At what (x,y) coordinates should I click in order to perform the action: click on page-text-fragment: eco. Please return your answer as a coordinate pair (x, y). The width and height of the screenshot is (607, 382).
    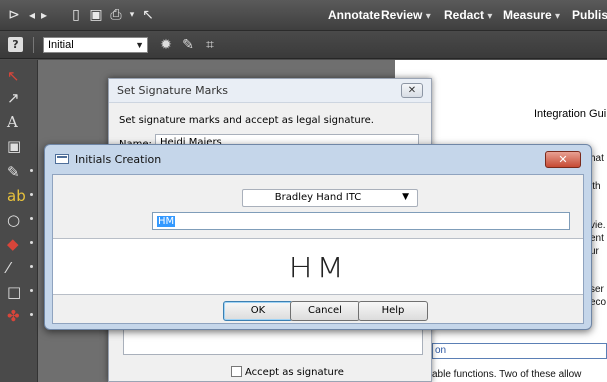
    Looking at the image, I should click on (598, 302).